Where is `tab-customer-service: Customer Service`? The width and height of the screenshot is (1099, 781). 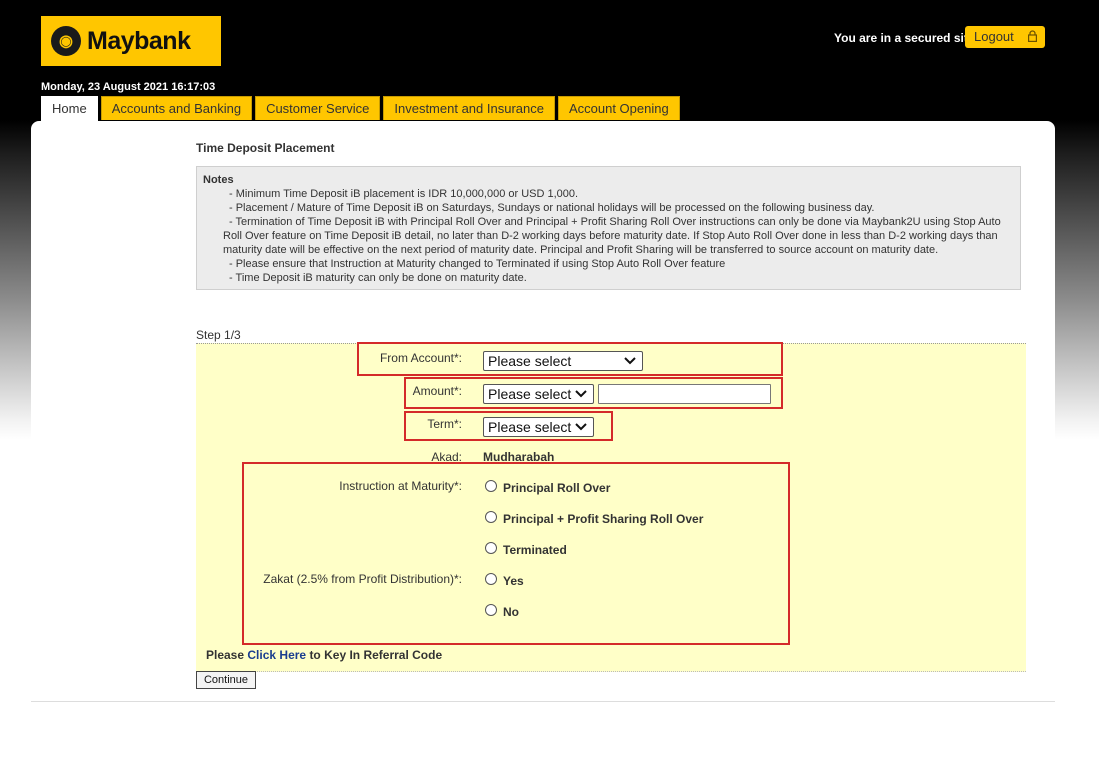
tab-customer-service: Customer Service is located at coordinates (318, 108).